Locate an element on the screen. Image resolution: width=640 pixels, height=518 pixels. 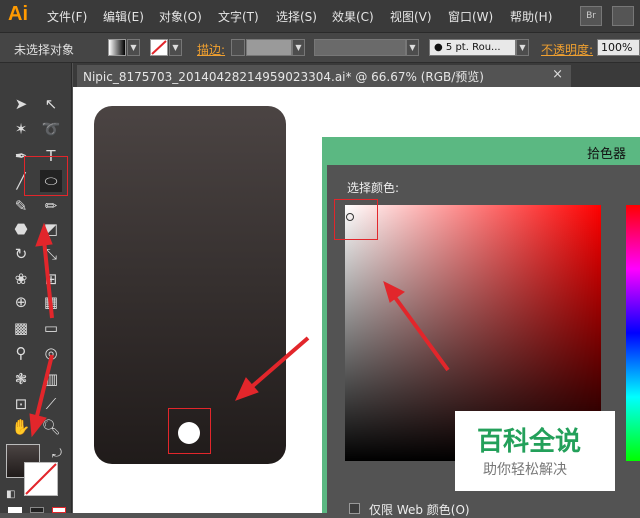
warp-tool-icon: ❀ is located at coordinates (21, 279).